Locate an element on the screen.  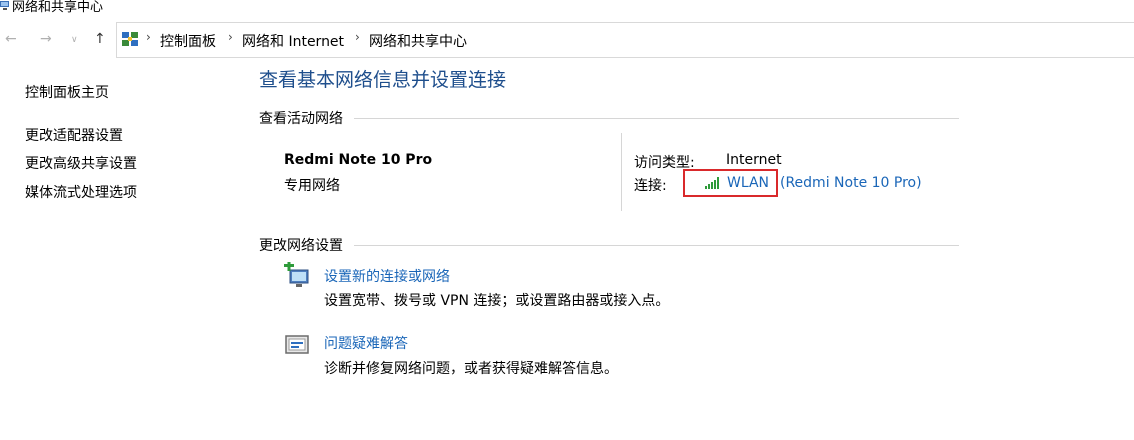
address-bar: › 控制面板 › 网络和 Internet › 网络和共享中心 is located at coordinates (625, 40).